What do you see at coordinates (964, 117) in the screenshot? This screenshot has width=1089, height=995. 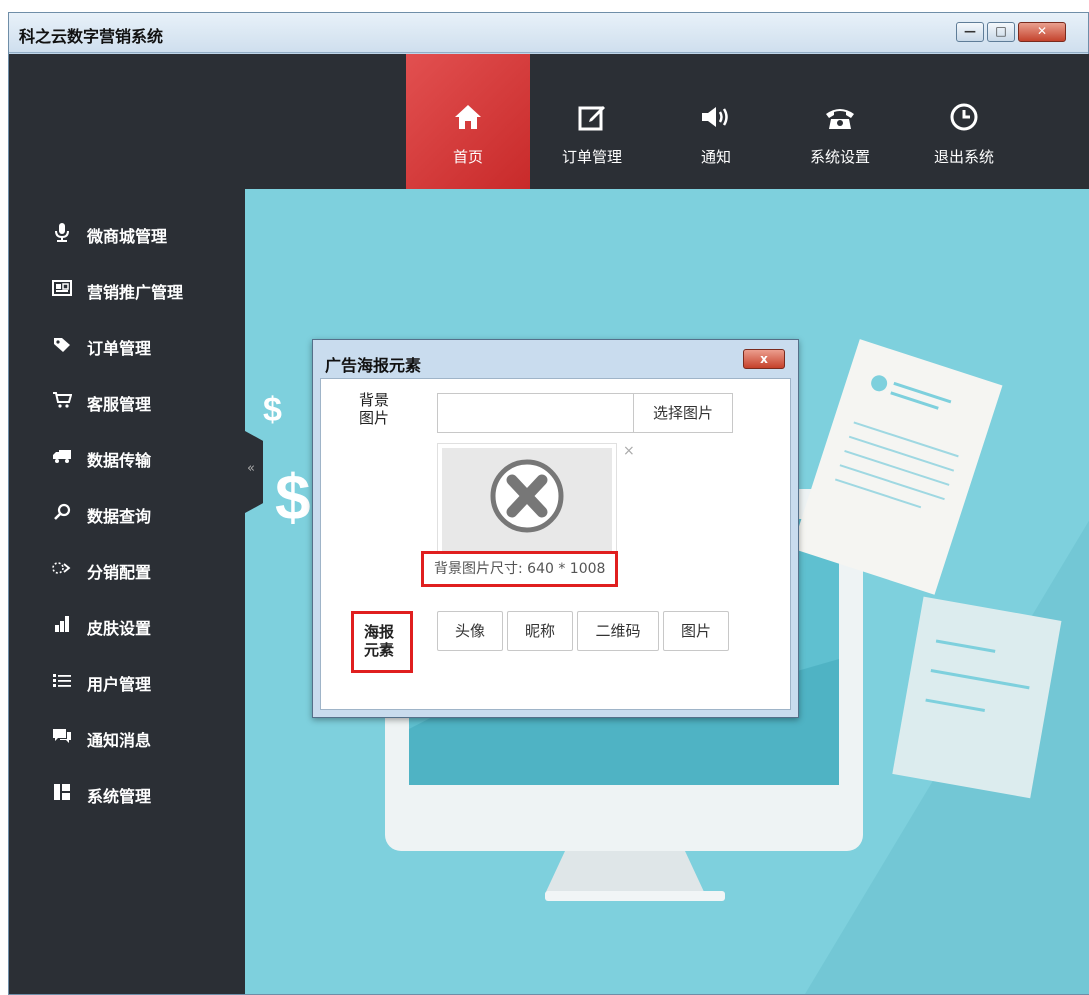 I see `clock-icon` at bounding box center [964, 117].